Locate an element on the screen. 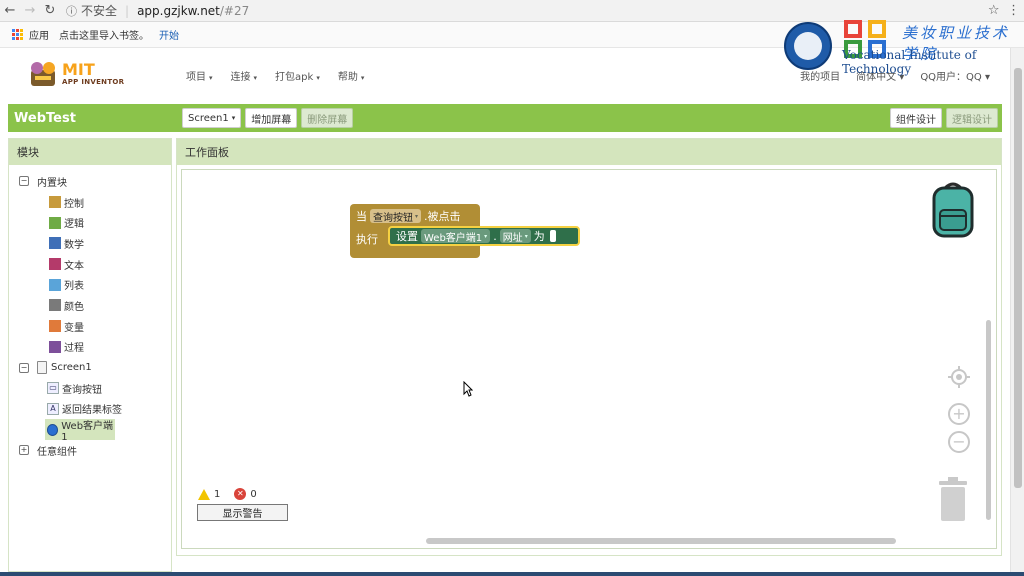  colors-color-icon is located at coordinates (55, 305).